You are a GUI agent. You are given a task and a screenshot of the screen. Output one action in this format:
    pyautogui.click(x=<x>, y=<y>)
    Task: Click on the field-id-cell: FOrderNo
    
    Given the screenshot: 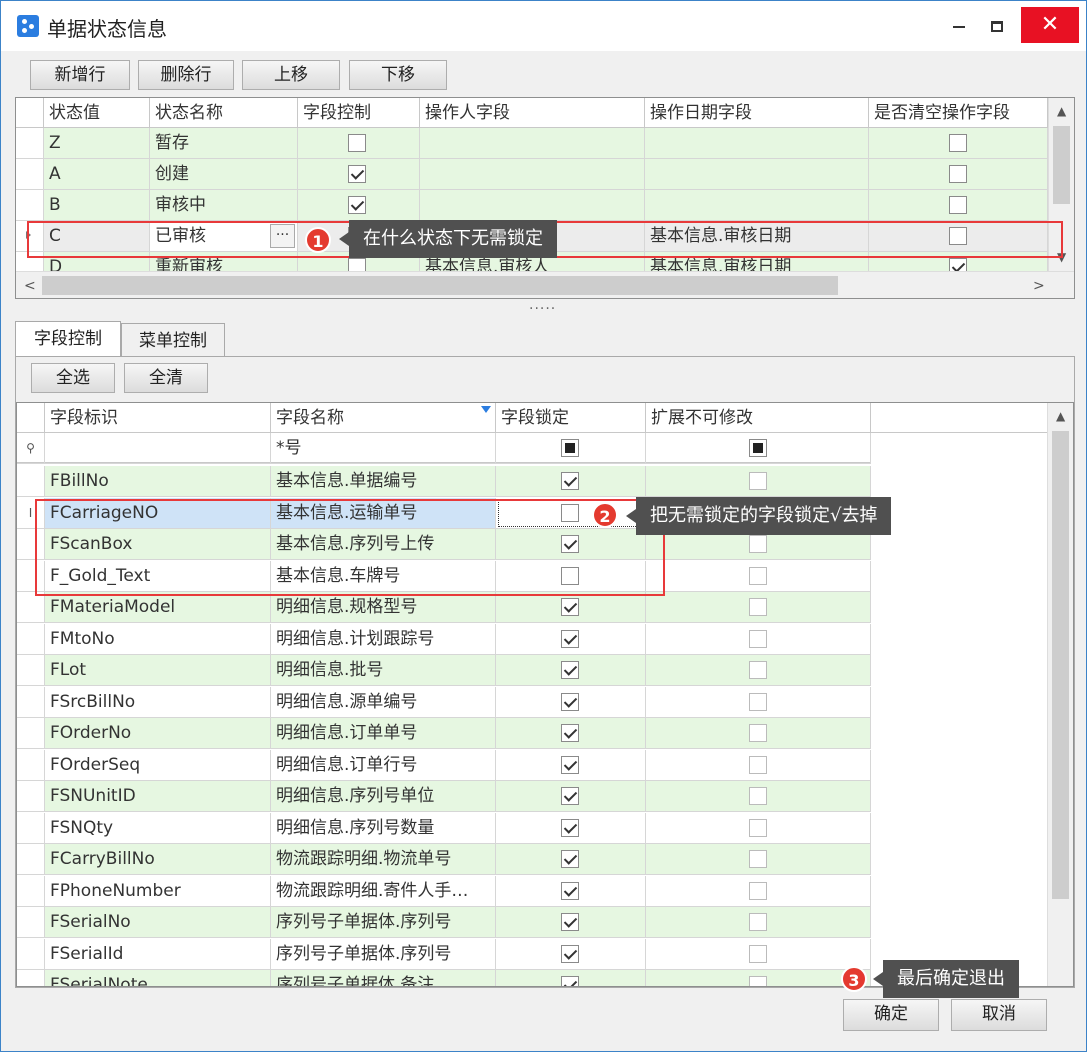 What is the action you would take?
    pyautogui.click(x=158, y=733)
    